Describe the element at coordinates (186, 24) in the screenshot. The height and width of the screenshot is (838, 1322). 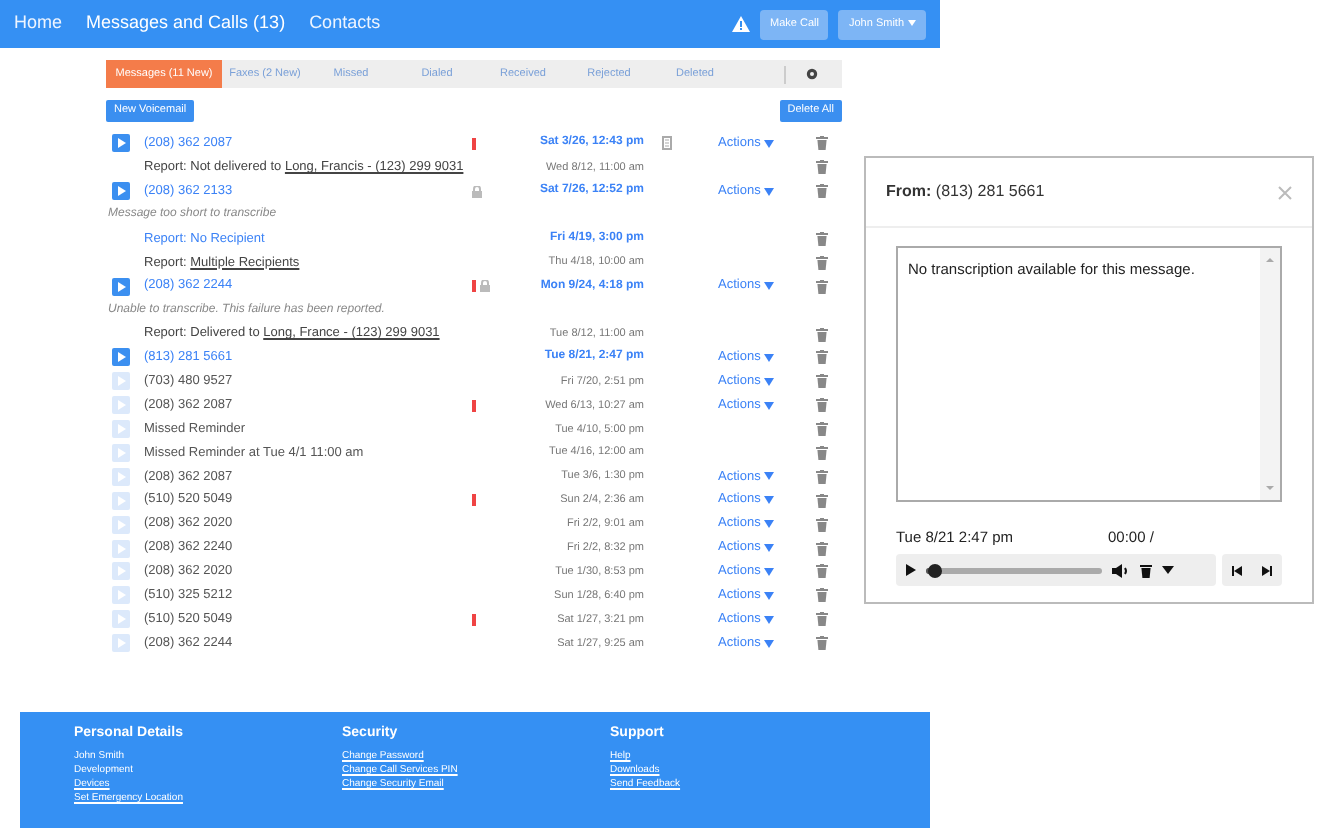
I see `nav-link: Messages and Calls (13)` at that location.